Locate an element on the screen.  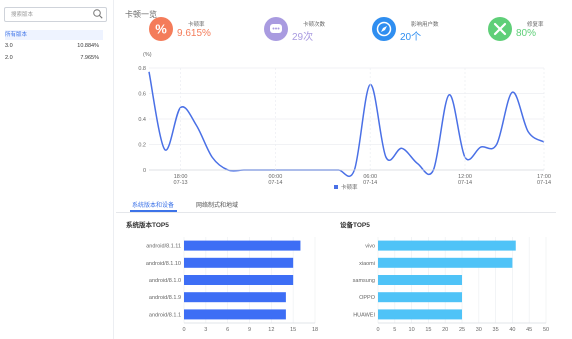
device-x-tick-label: 40 is located at coordinates (512, 330).